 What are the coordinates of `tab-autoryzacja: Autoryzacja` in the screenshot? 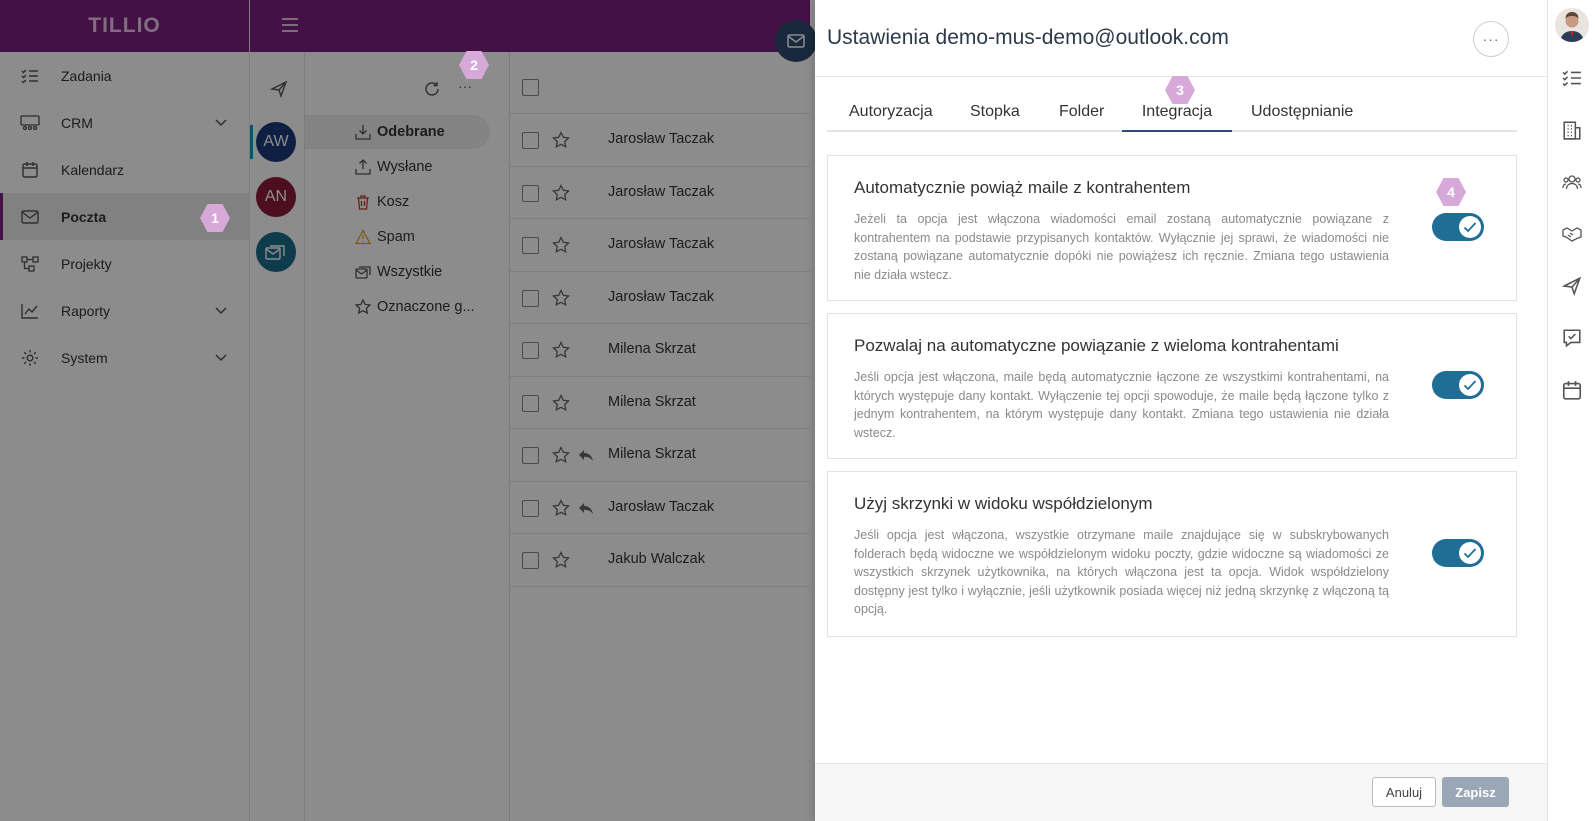 It's located at (891, 117).